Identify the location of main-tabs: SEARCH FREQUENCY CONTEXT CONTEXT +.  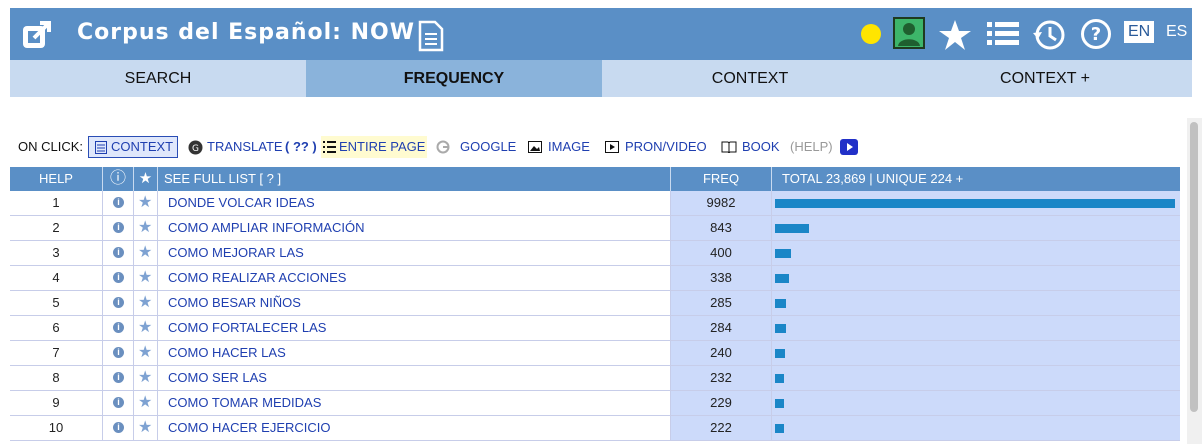
(601, 78).